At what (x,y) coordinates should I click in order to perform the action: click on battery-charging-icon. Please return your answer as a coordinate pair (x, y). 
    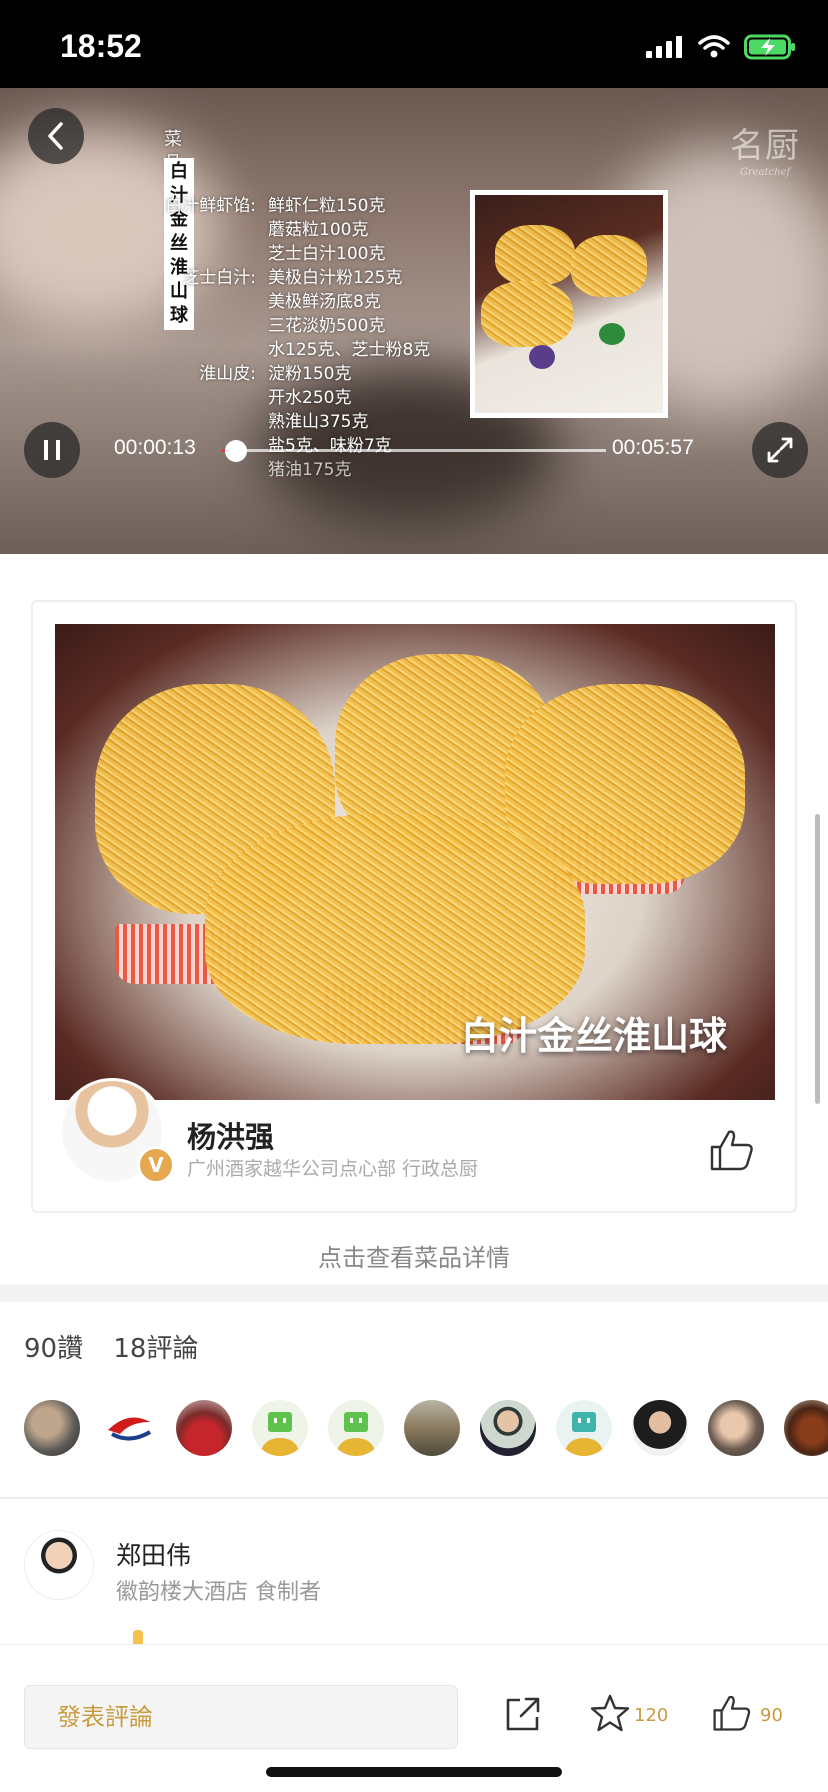
    Looking at the image, I should click on (769, 47).